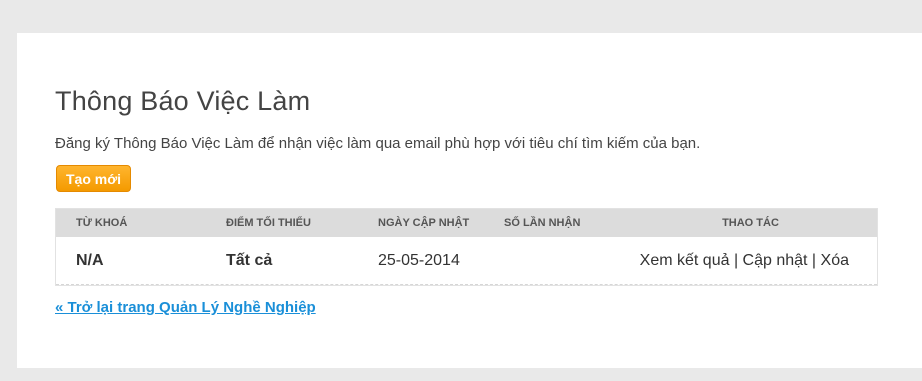  I want to click on page-title: Thông Báo Việc Làm, so click(183, 101).